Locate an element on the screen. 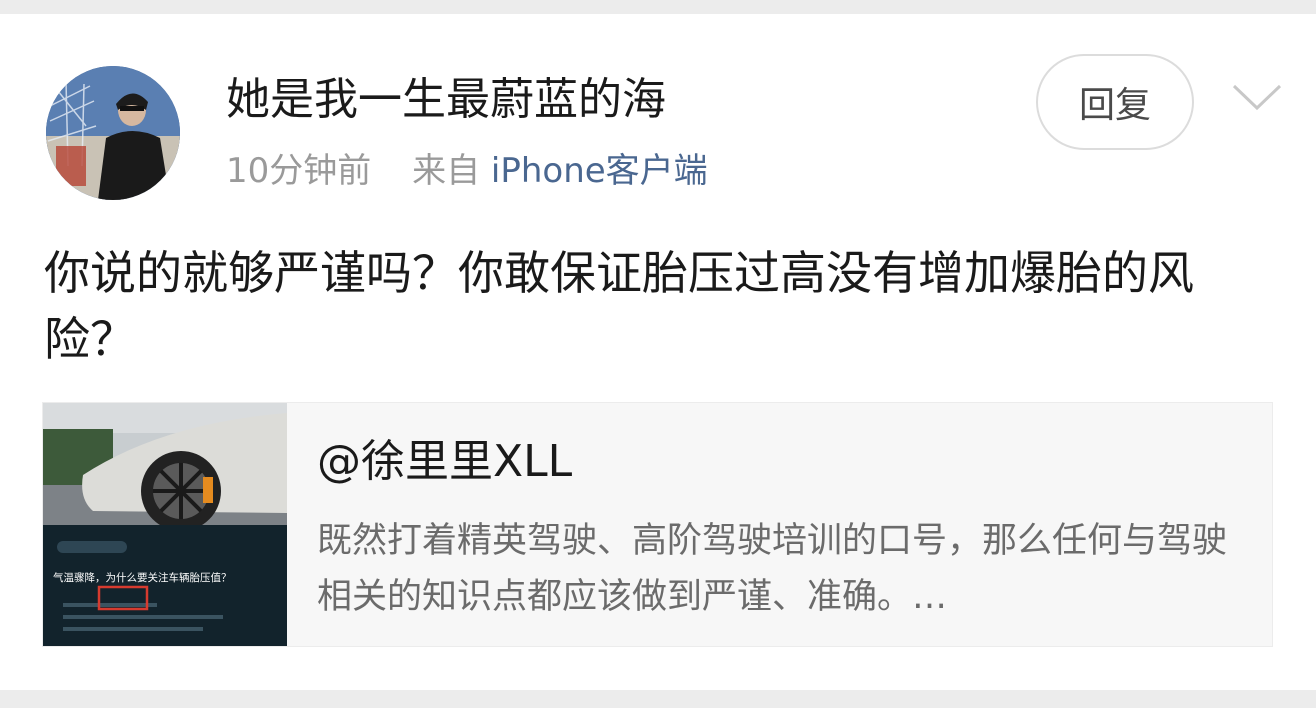 The width and height of the screenshot is (1316, 708). chevron-down-icon is located at coordinates (1257, 97).